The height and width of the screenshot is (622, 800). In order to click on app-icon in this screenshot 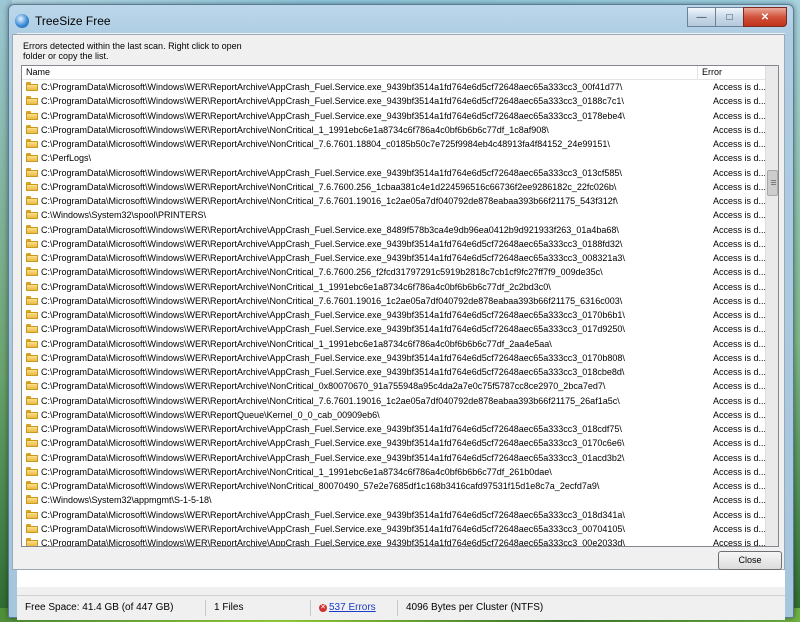, I will do `click(22, 21)`.